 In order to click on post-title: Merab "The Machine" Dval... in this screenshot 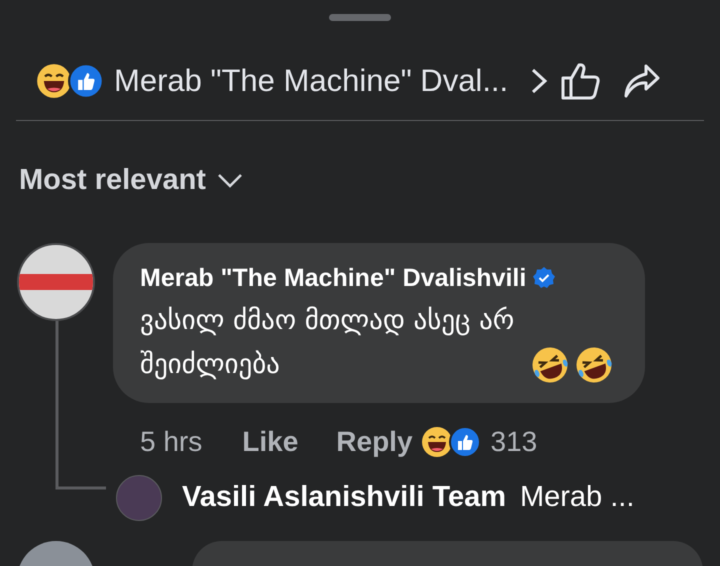, I will do `click(311, 81)`.